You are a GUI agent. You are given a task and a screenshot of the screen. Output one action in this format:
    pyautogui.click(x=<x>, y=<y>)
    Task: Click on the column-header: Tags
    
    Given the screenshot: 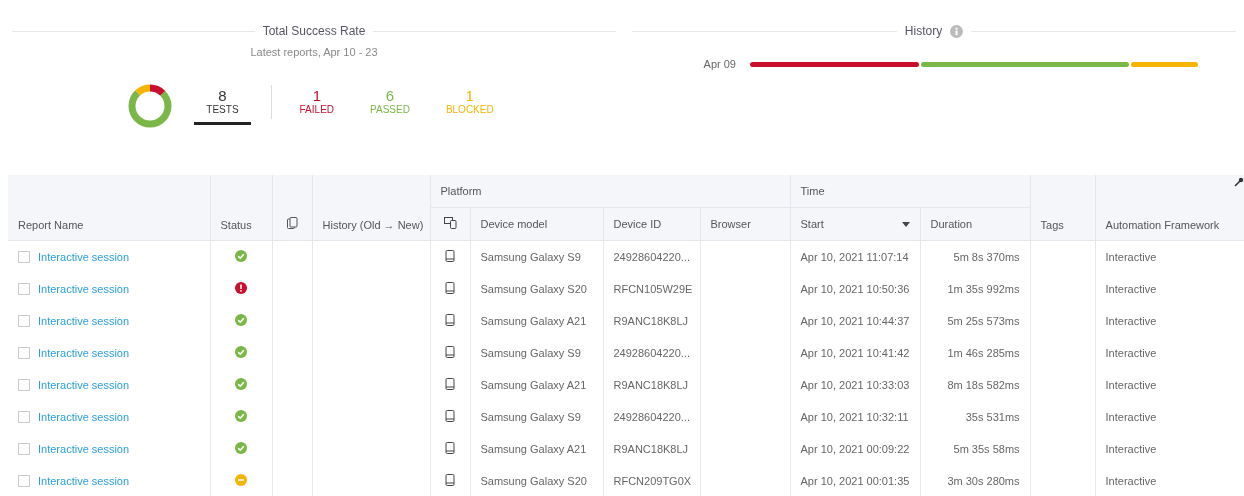 What is the action you would take?
    pyautogui.click(x=1052, y=225)
    